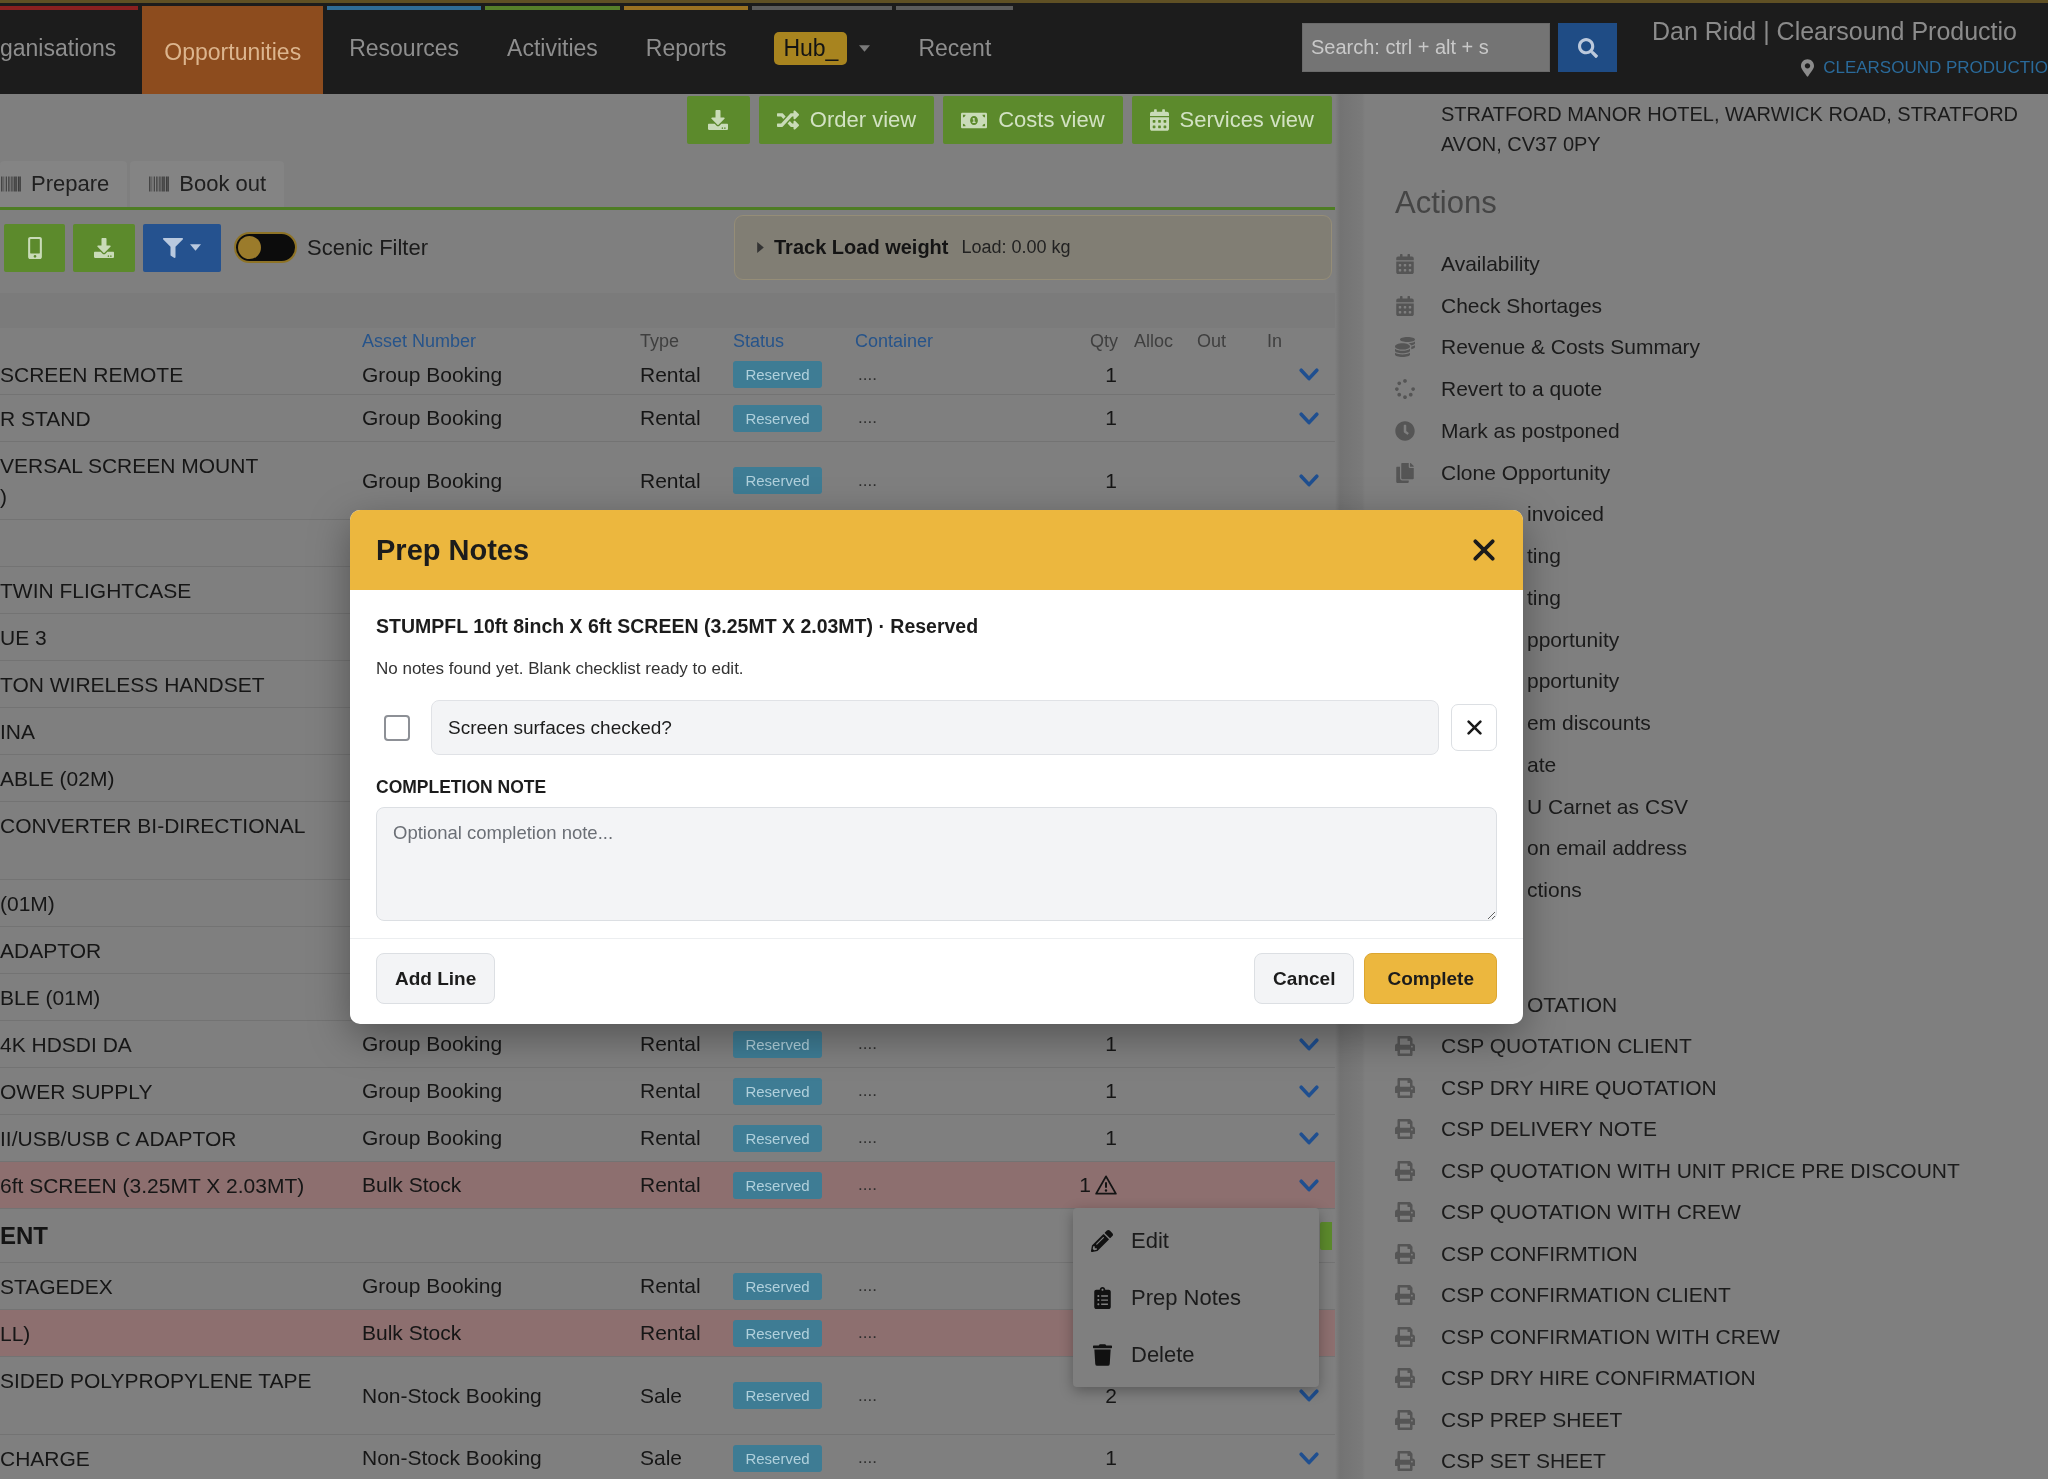 This screenshot has height=1479, width=2048. I want to click on mode-button: Book out, so click(207, 184).